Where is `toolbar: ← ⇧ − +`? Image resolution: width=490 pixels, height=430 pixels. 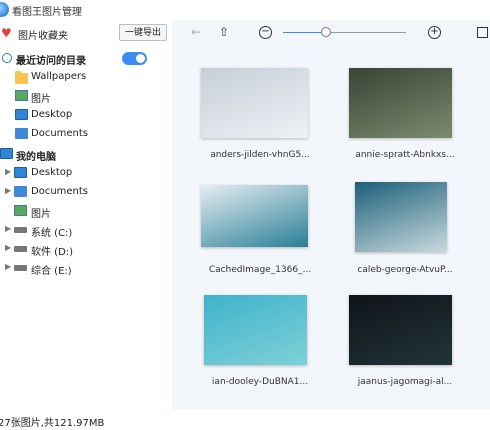 toolbar: ← ⇧ − + is located at coordinates (331, 33).